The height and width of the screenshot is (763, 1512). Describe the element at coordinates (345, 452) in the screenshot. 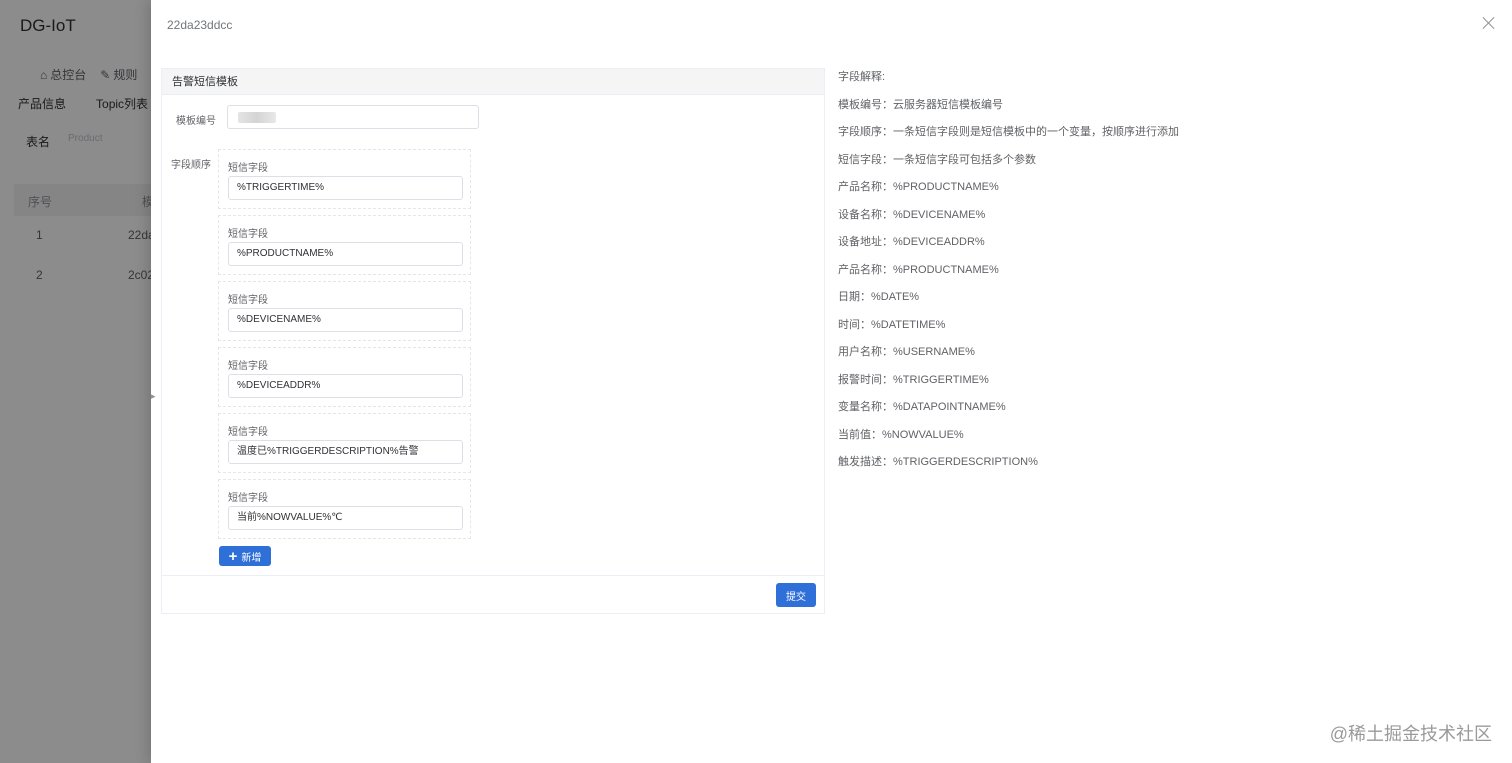

I see `sms-field-input: 温度已%TRIGGERDESCRIPTION%告警` at that location.